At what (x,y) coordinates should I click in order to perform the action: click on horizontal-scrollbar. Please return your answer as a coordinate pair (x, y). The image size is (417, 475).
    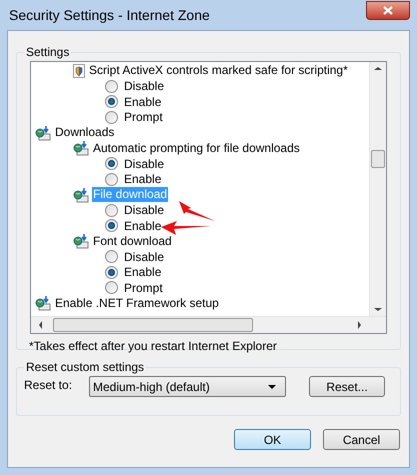
    Looking at the image, I should click on (208, 324).